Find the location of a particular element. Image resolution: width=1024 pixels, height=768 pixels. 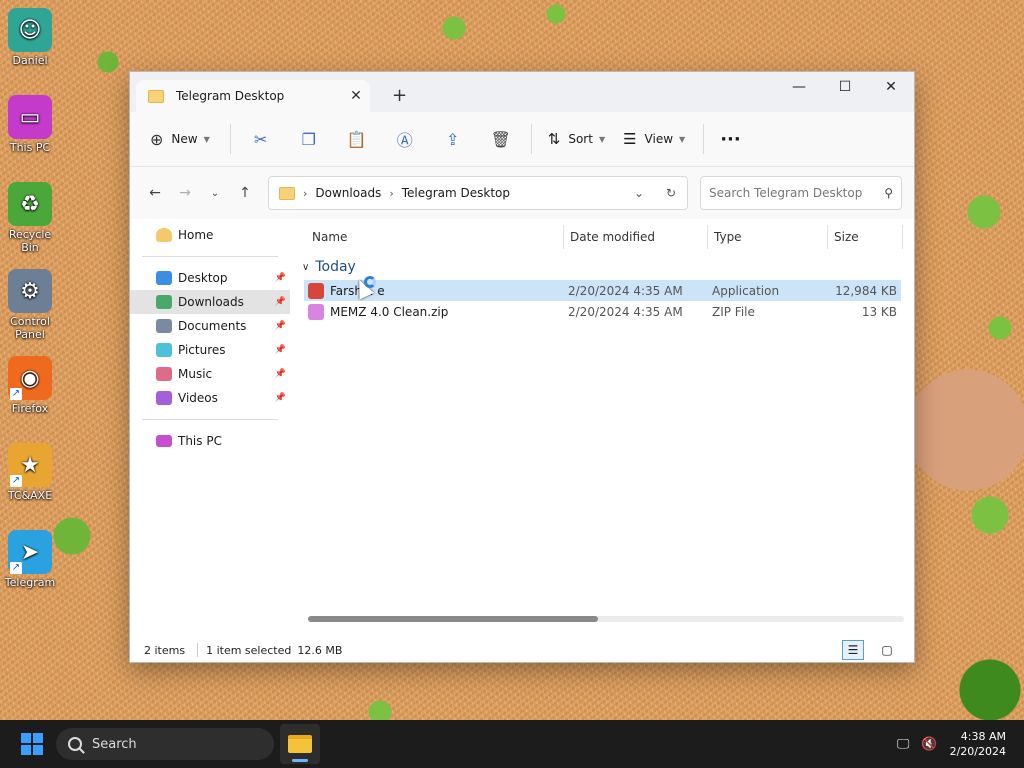

taskbar-search: Search is located at coordinates (165, 744).